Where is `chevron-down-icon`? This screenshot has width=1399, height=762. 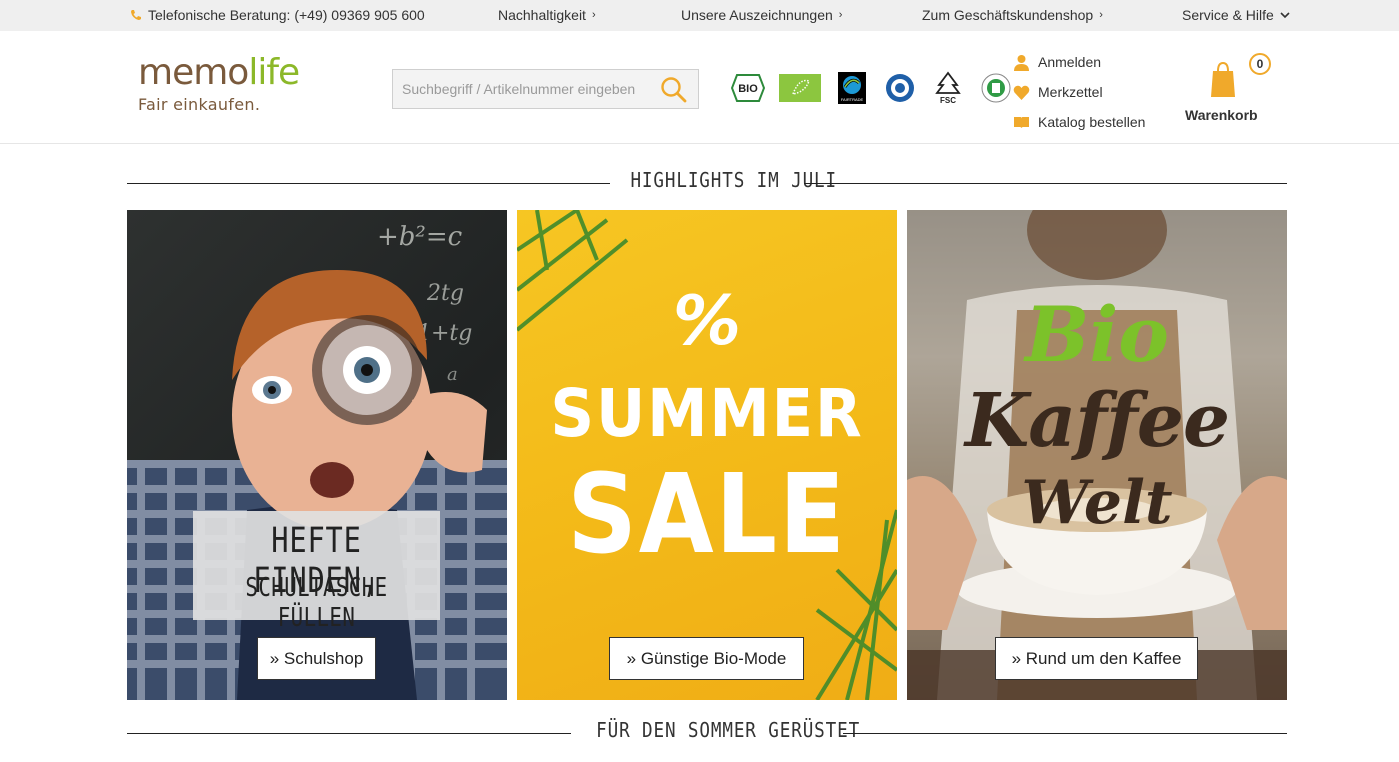 chevron-down-icon is located at coordinates (1285, 14).